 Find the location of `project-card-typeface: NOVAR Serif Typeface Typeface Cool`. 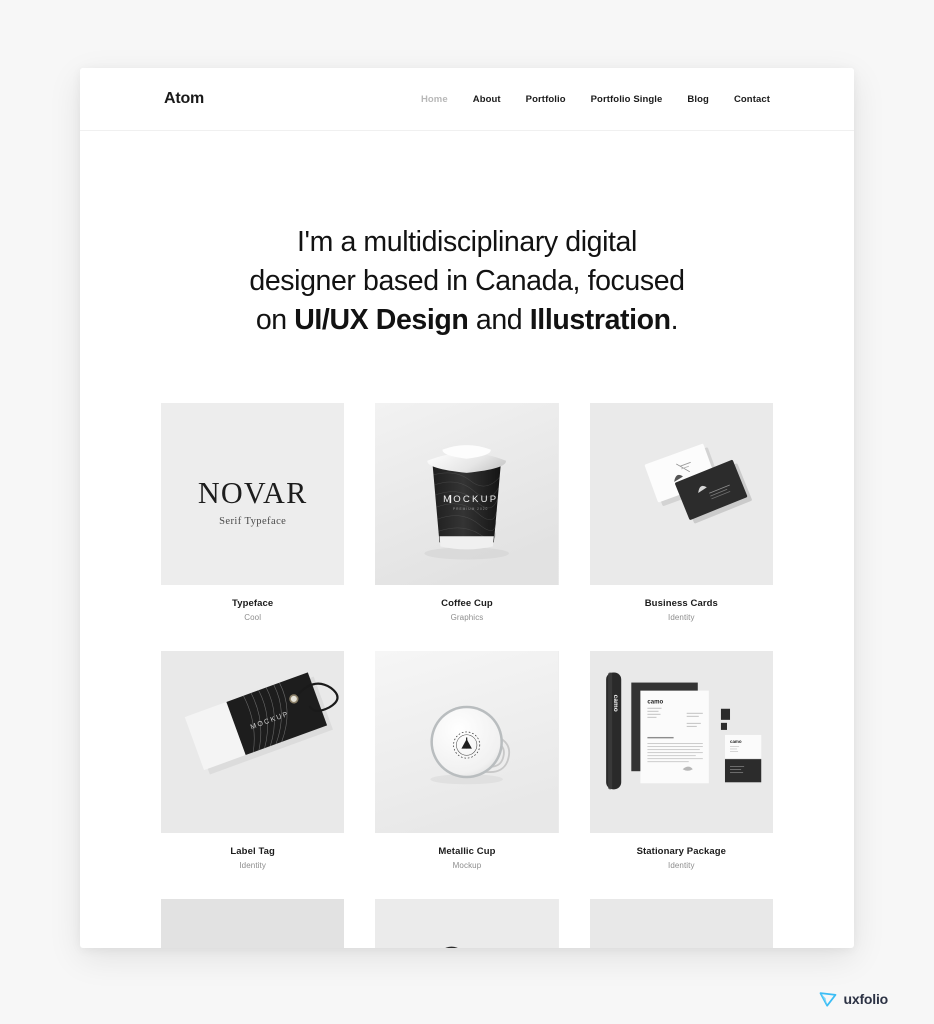

project-card-typeface: NOVAR Serif Typeface Typeface Cool is located at coordinates (253, 512).